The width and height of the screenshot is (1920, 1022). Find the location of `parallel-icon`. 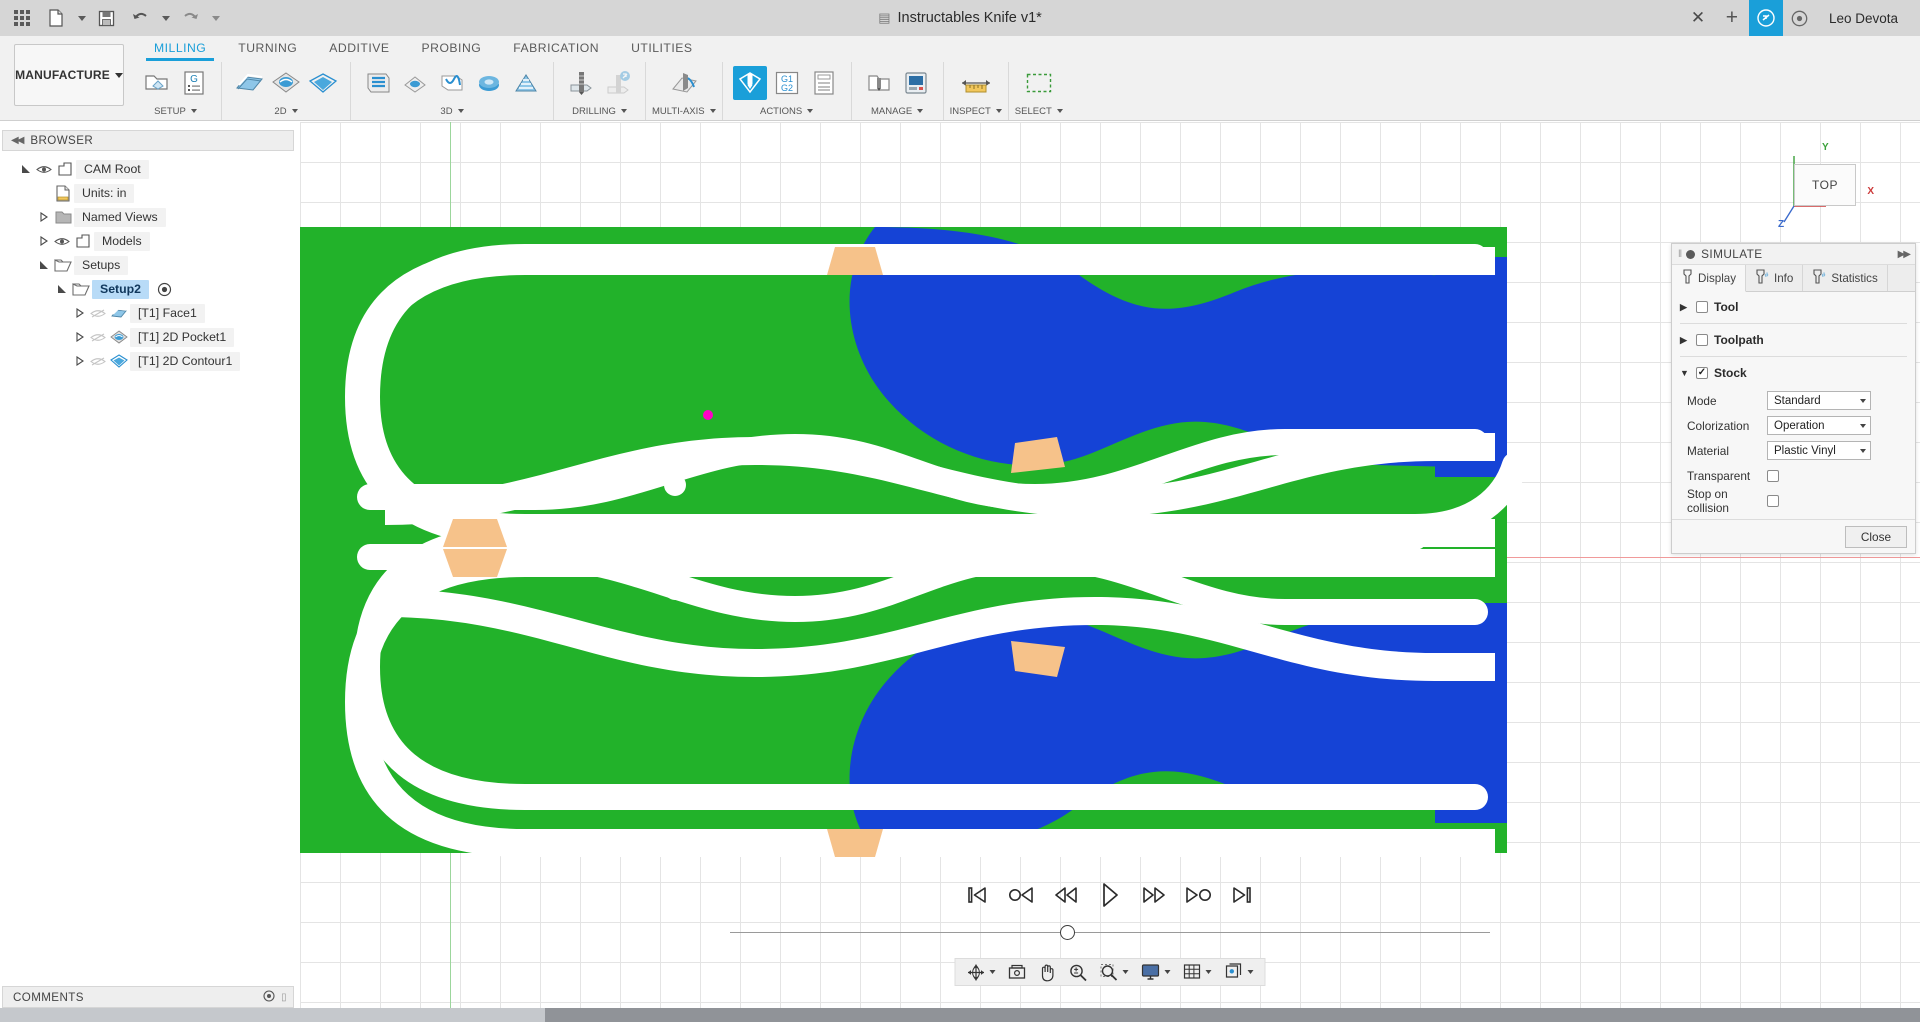

parallel-icon is located at coordinates (452, 83).